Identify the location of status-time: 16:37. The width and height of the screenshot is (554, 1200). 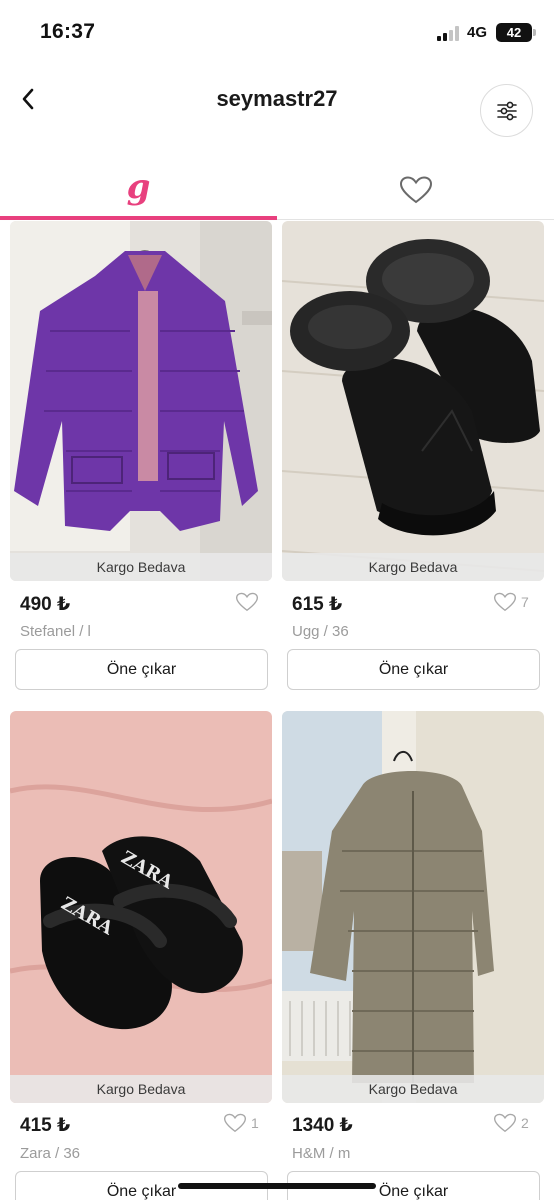
(68, 31).